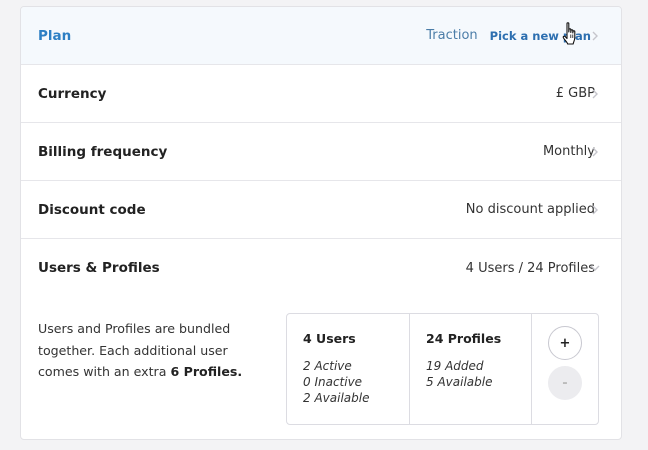 Image resolution: width=648 pixels, height=450 pixels. Describe the element at coordinates (72, 93) in the screenshot. I see `currency-label: Currency` at that location.